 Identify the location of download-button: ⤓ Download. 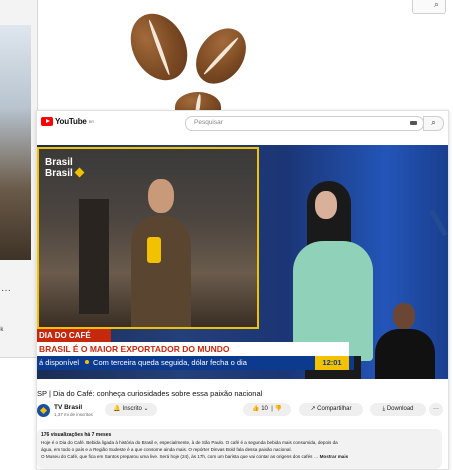
(398, 409).